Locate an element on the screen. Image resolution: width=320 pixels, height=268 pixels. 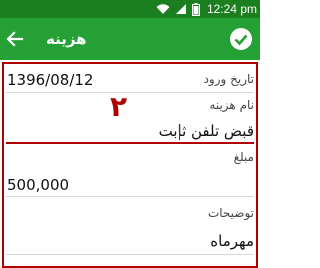
description-underline is located at coordinates (130, 254).